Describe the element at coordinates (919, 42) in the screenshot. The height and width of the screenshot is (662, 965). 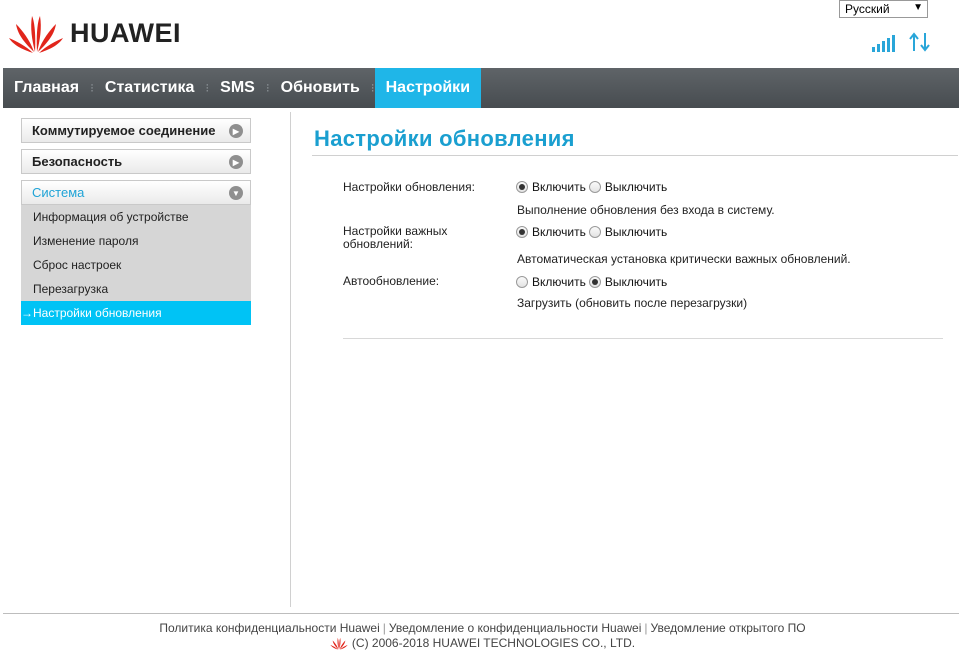
I see `up-down-arrows-icon` at that location.